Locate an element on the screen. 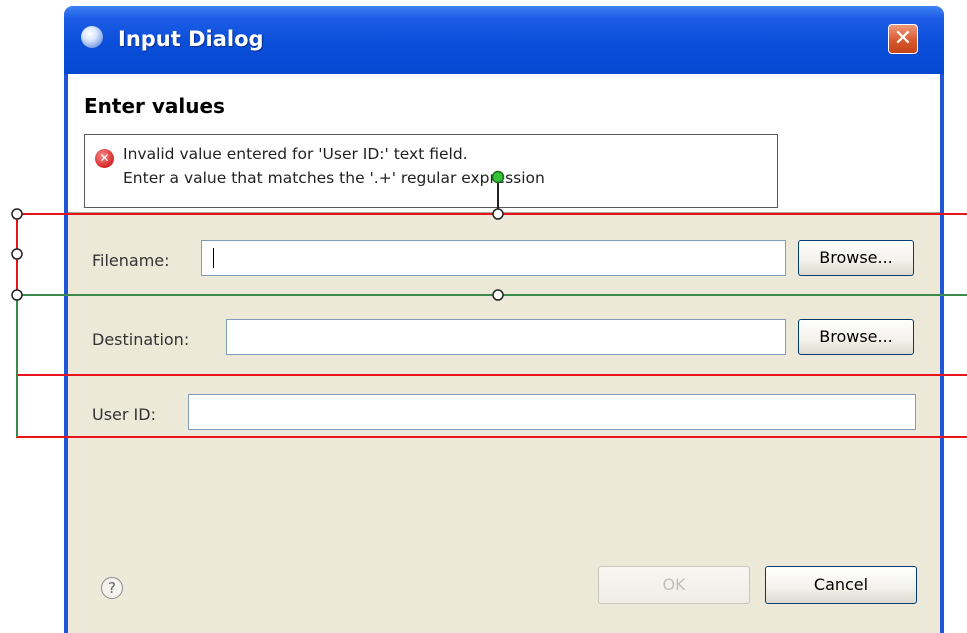 The image size is (967, 633). close-icon: ✕ is located at coordinates (903, 38).